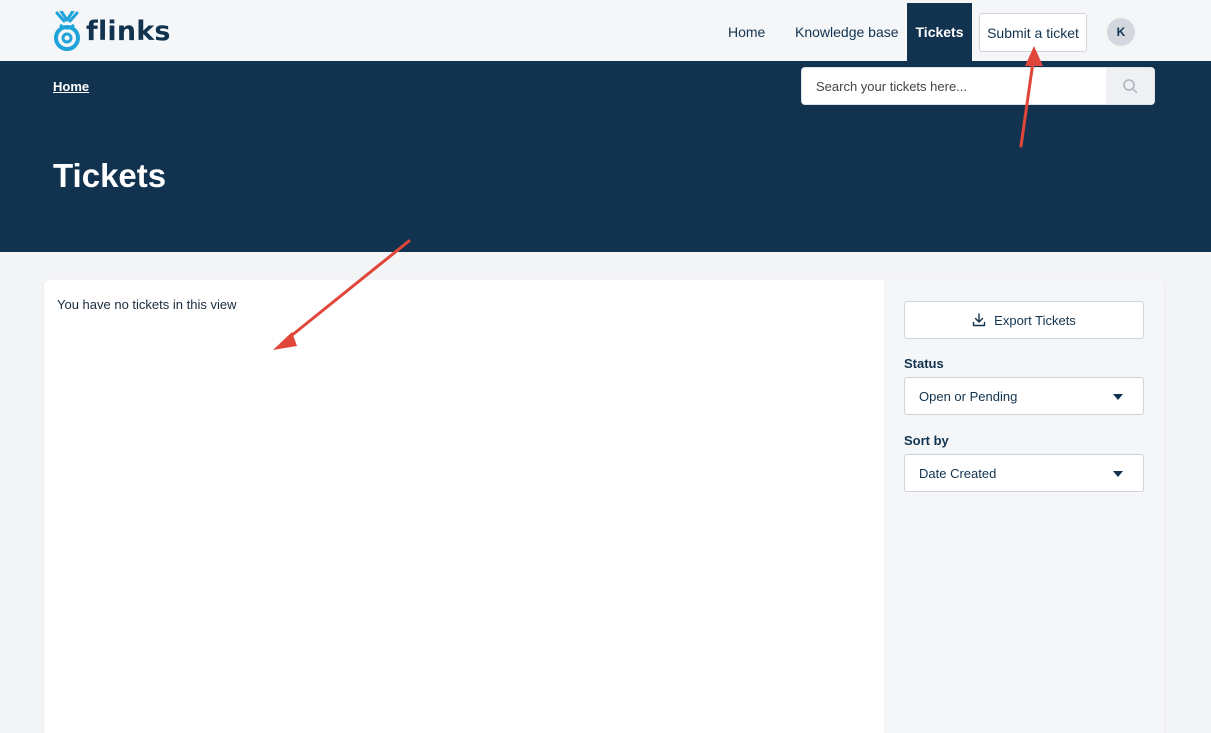 The image size is (1211, 733). What do you see at coordinates (939, 32) in the screenshot?
I see `nav-tickets-tab: Tickets` at bounding box center [939, 32].